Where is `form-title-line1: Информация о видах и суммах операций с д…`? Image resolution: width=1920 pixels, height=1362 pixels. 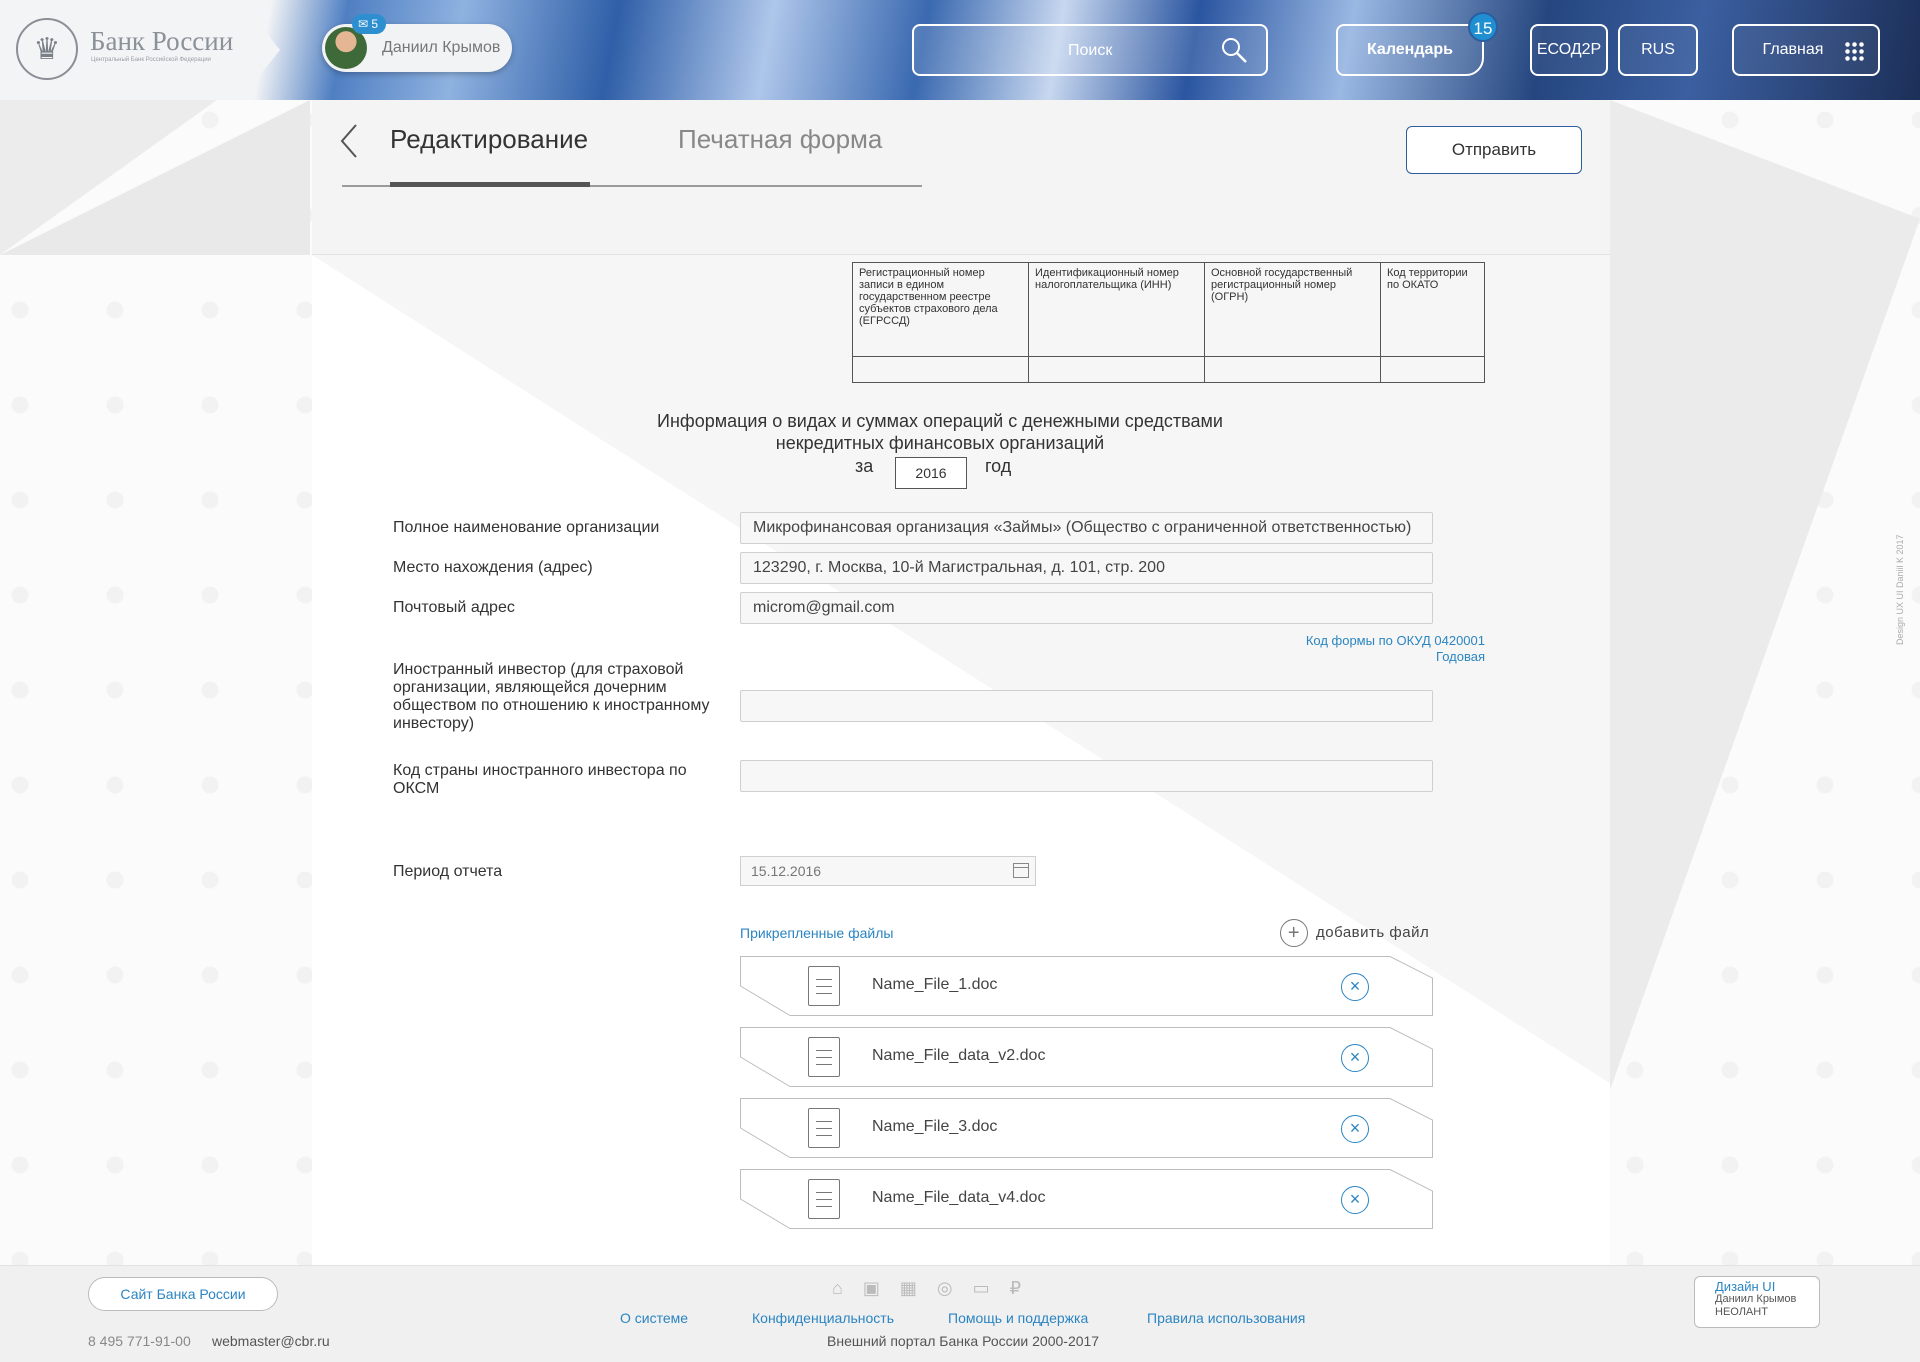 form-title-line1: Информация о видах и суммах операций с д… is located at coordinates (940, 421).